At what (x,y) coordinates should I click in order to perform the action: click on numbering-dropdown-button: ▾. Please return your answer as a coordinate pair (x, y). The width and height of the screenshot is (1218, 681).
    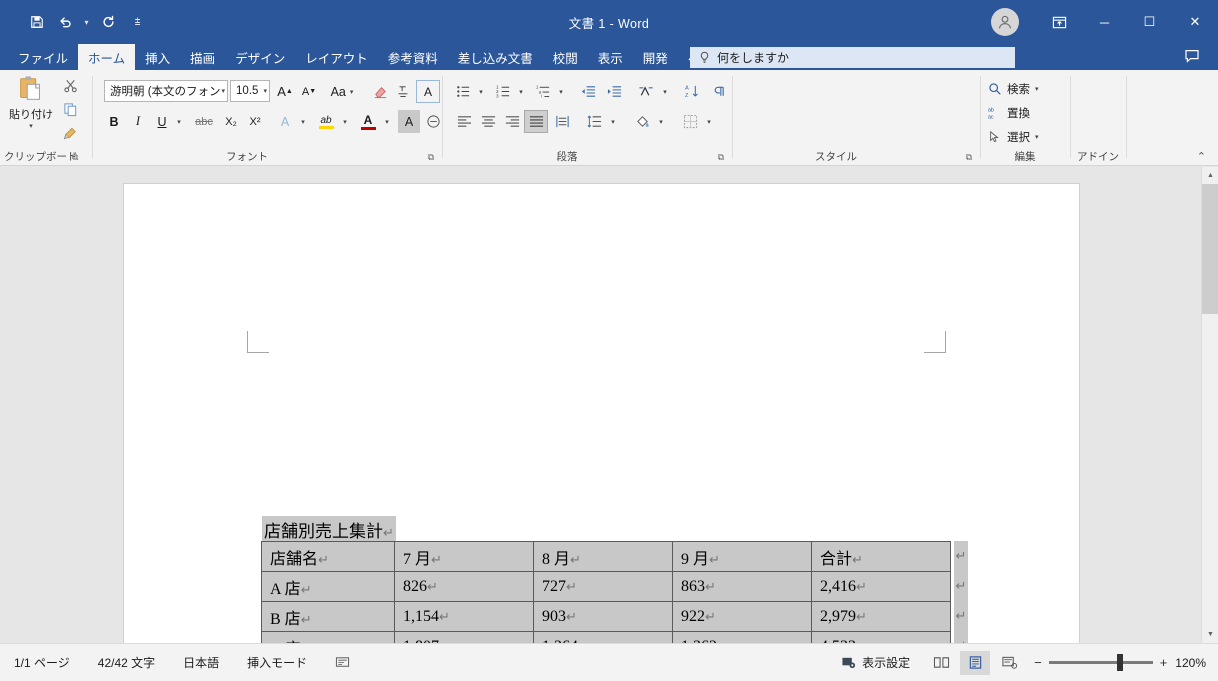
    Looking at the image, I should click on (521, 91).